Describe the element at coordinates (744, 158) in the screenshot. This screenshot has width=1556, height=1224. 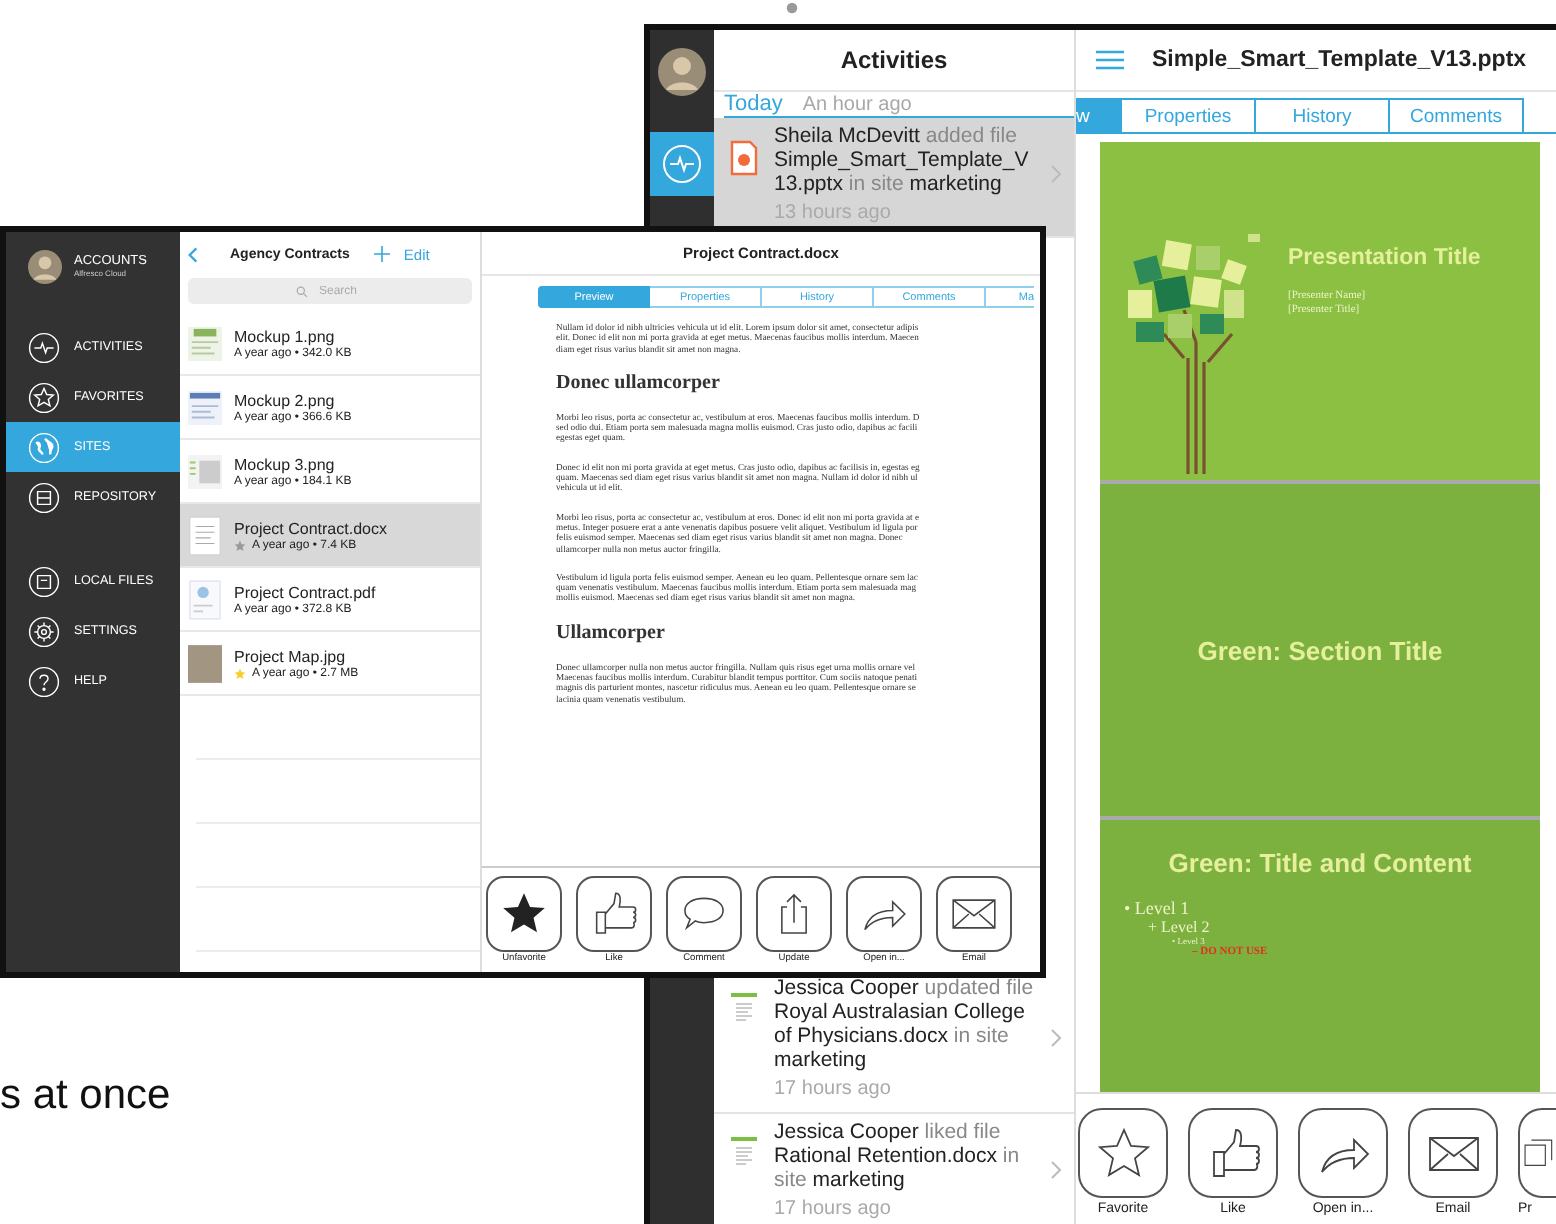
I see `presentation-file-icon` at that location.